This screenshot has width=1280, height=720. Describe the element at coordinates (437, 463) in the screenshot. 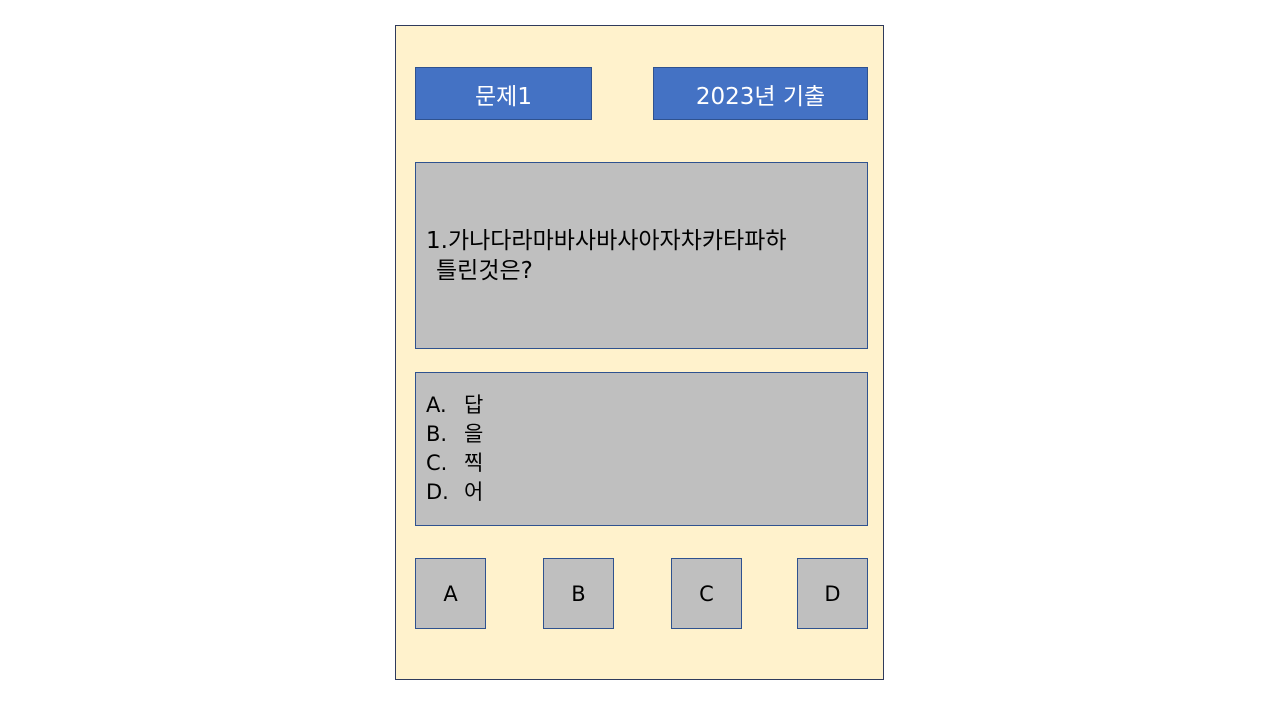

I see `option-letter: C.` at that location.